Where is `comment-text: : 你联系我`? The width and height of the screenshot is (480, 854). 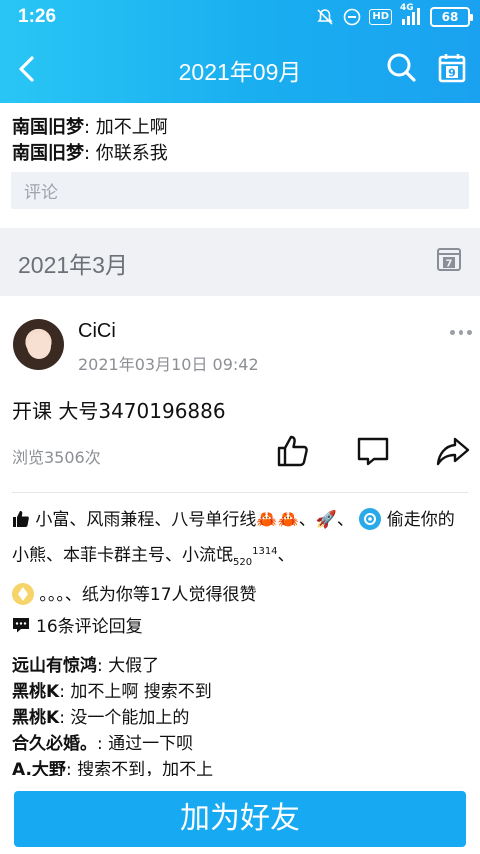 comment-text: : 你联系我 is located at coordinates (126, 153).